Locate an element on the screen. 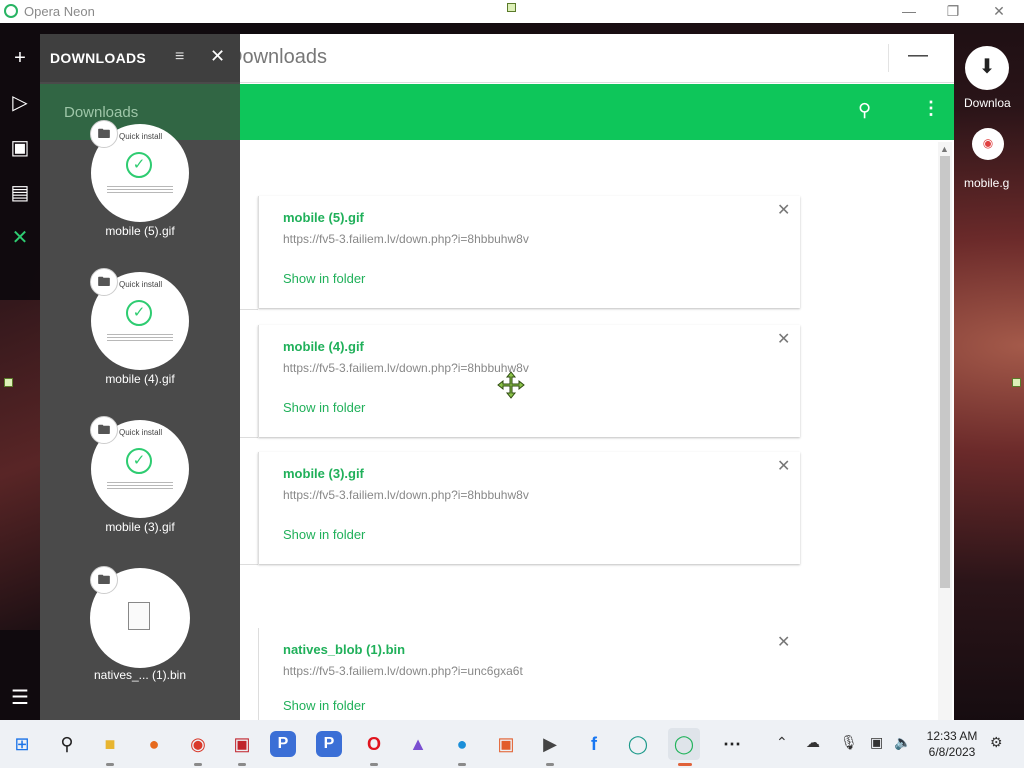 The image size is (1024, 768). facebook-icon: f is located at coordinates (594, 744).